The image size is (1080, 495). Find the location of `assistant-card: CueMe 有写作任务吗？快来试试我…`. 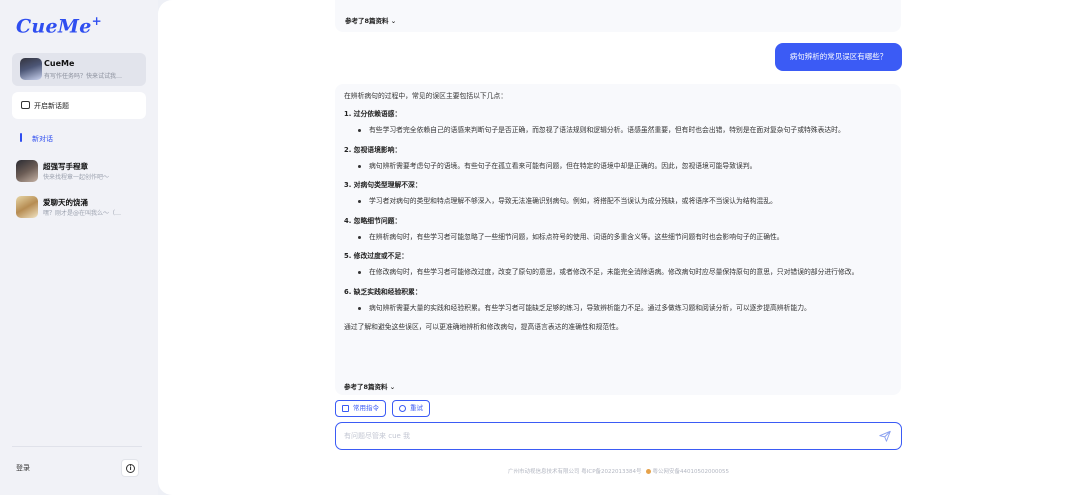

assistant-card: CueMe 有写作任务吗？快来试试我… is located at coordinates (79, 69).